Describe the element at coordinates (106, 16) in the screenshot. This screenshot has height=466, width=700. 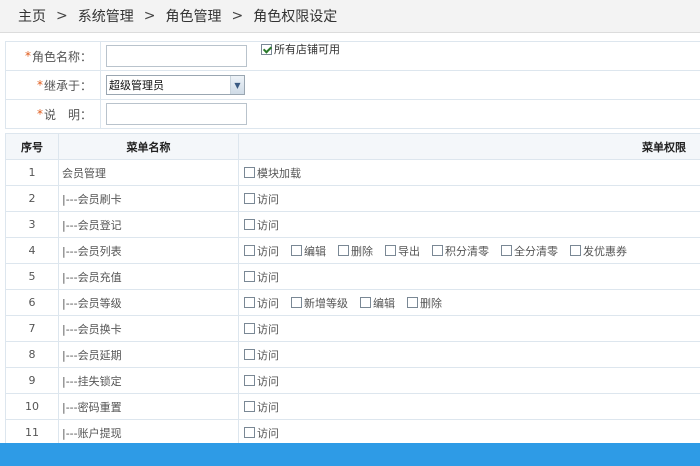
I see `breadcrumb-system: 系统管理` at that location.